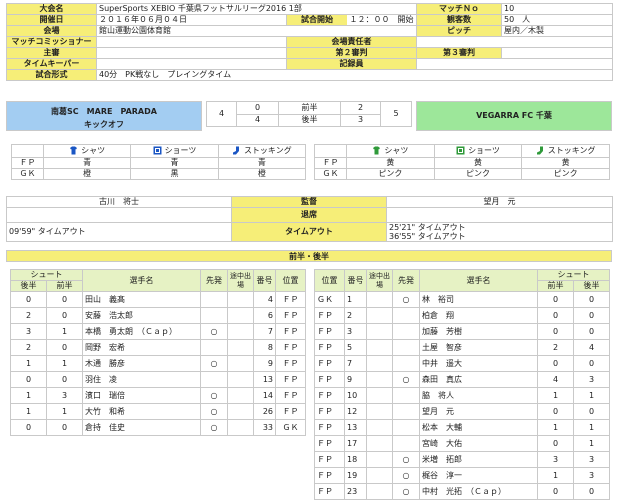 Image resolution: width=620 pixels, height=500 pixels. Describe the element at coordinates (64, 331) in the screenshot. I see `home-shots-first-half: 1` at that location.